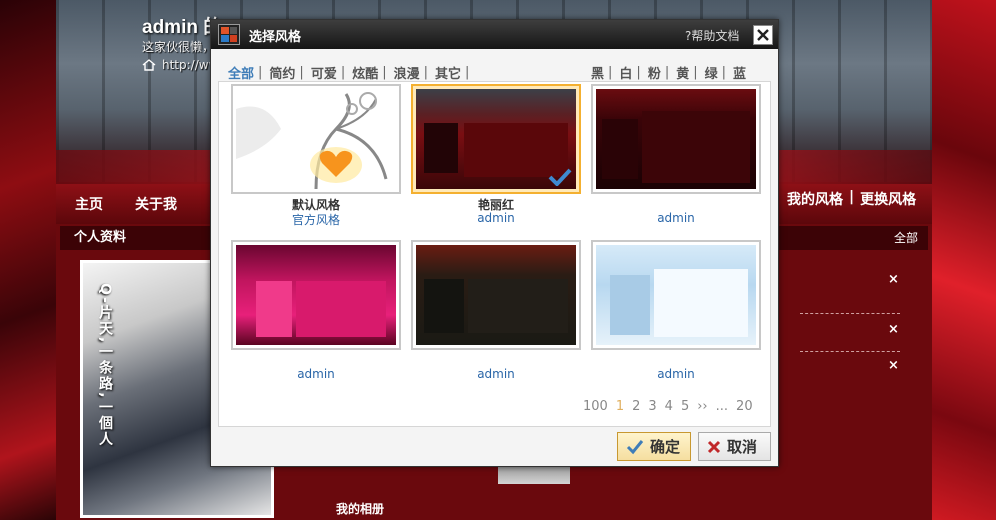 This screenshot has width=996, height=520. I want to click on confirm-button: 确定, so click(654, 446).